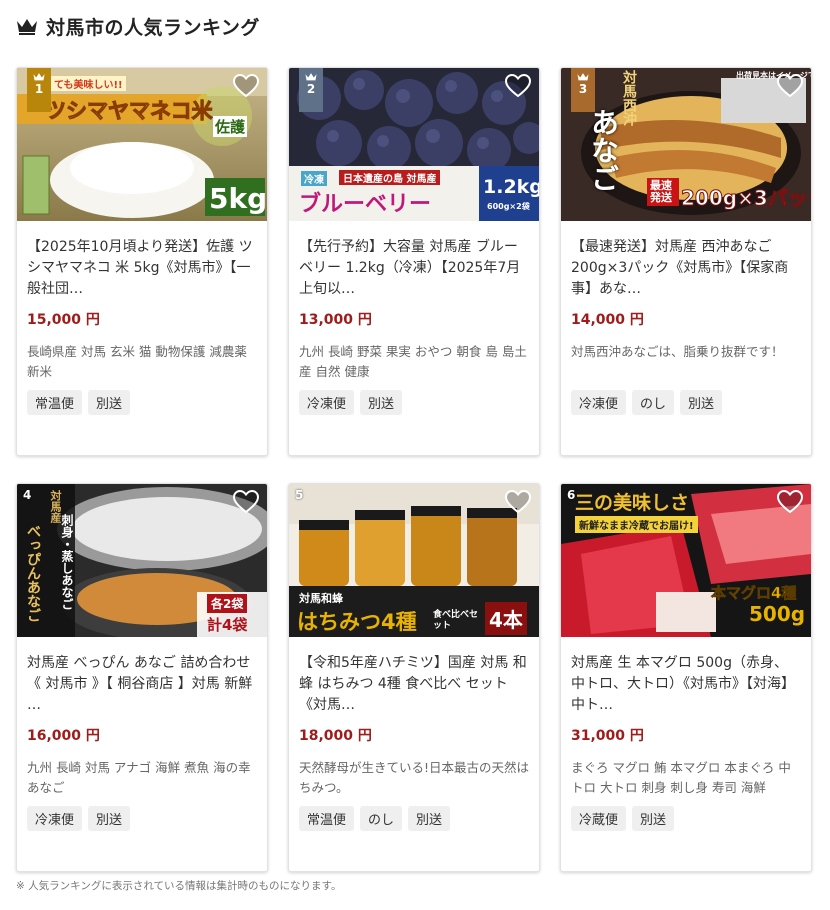  What do you see at coordinates (335, 736) in the screenshot?
I see `product-price: 18,000 円` at bounding box center [335, 736].